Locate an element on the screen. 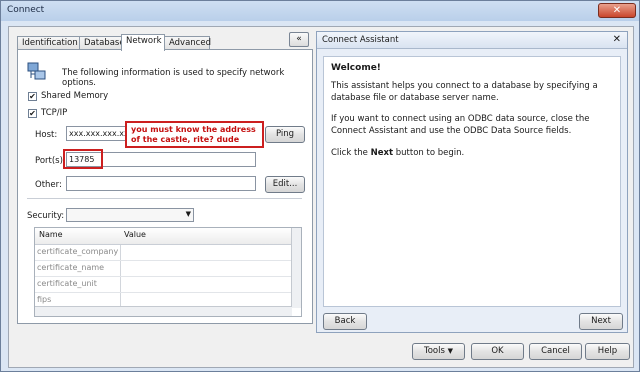  window-close-button: ✕ is located at coordinates (617, 10).